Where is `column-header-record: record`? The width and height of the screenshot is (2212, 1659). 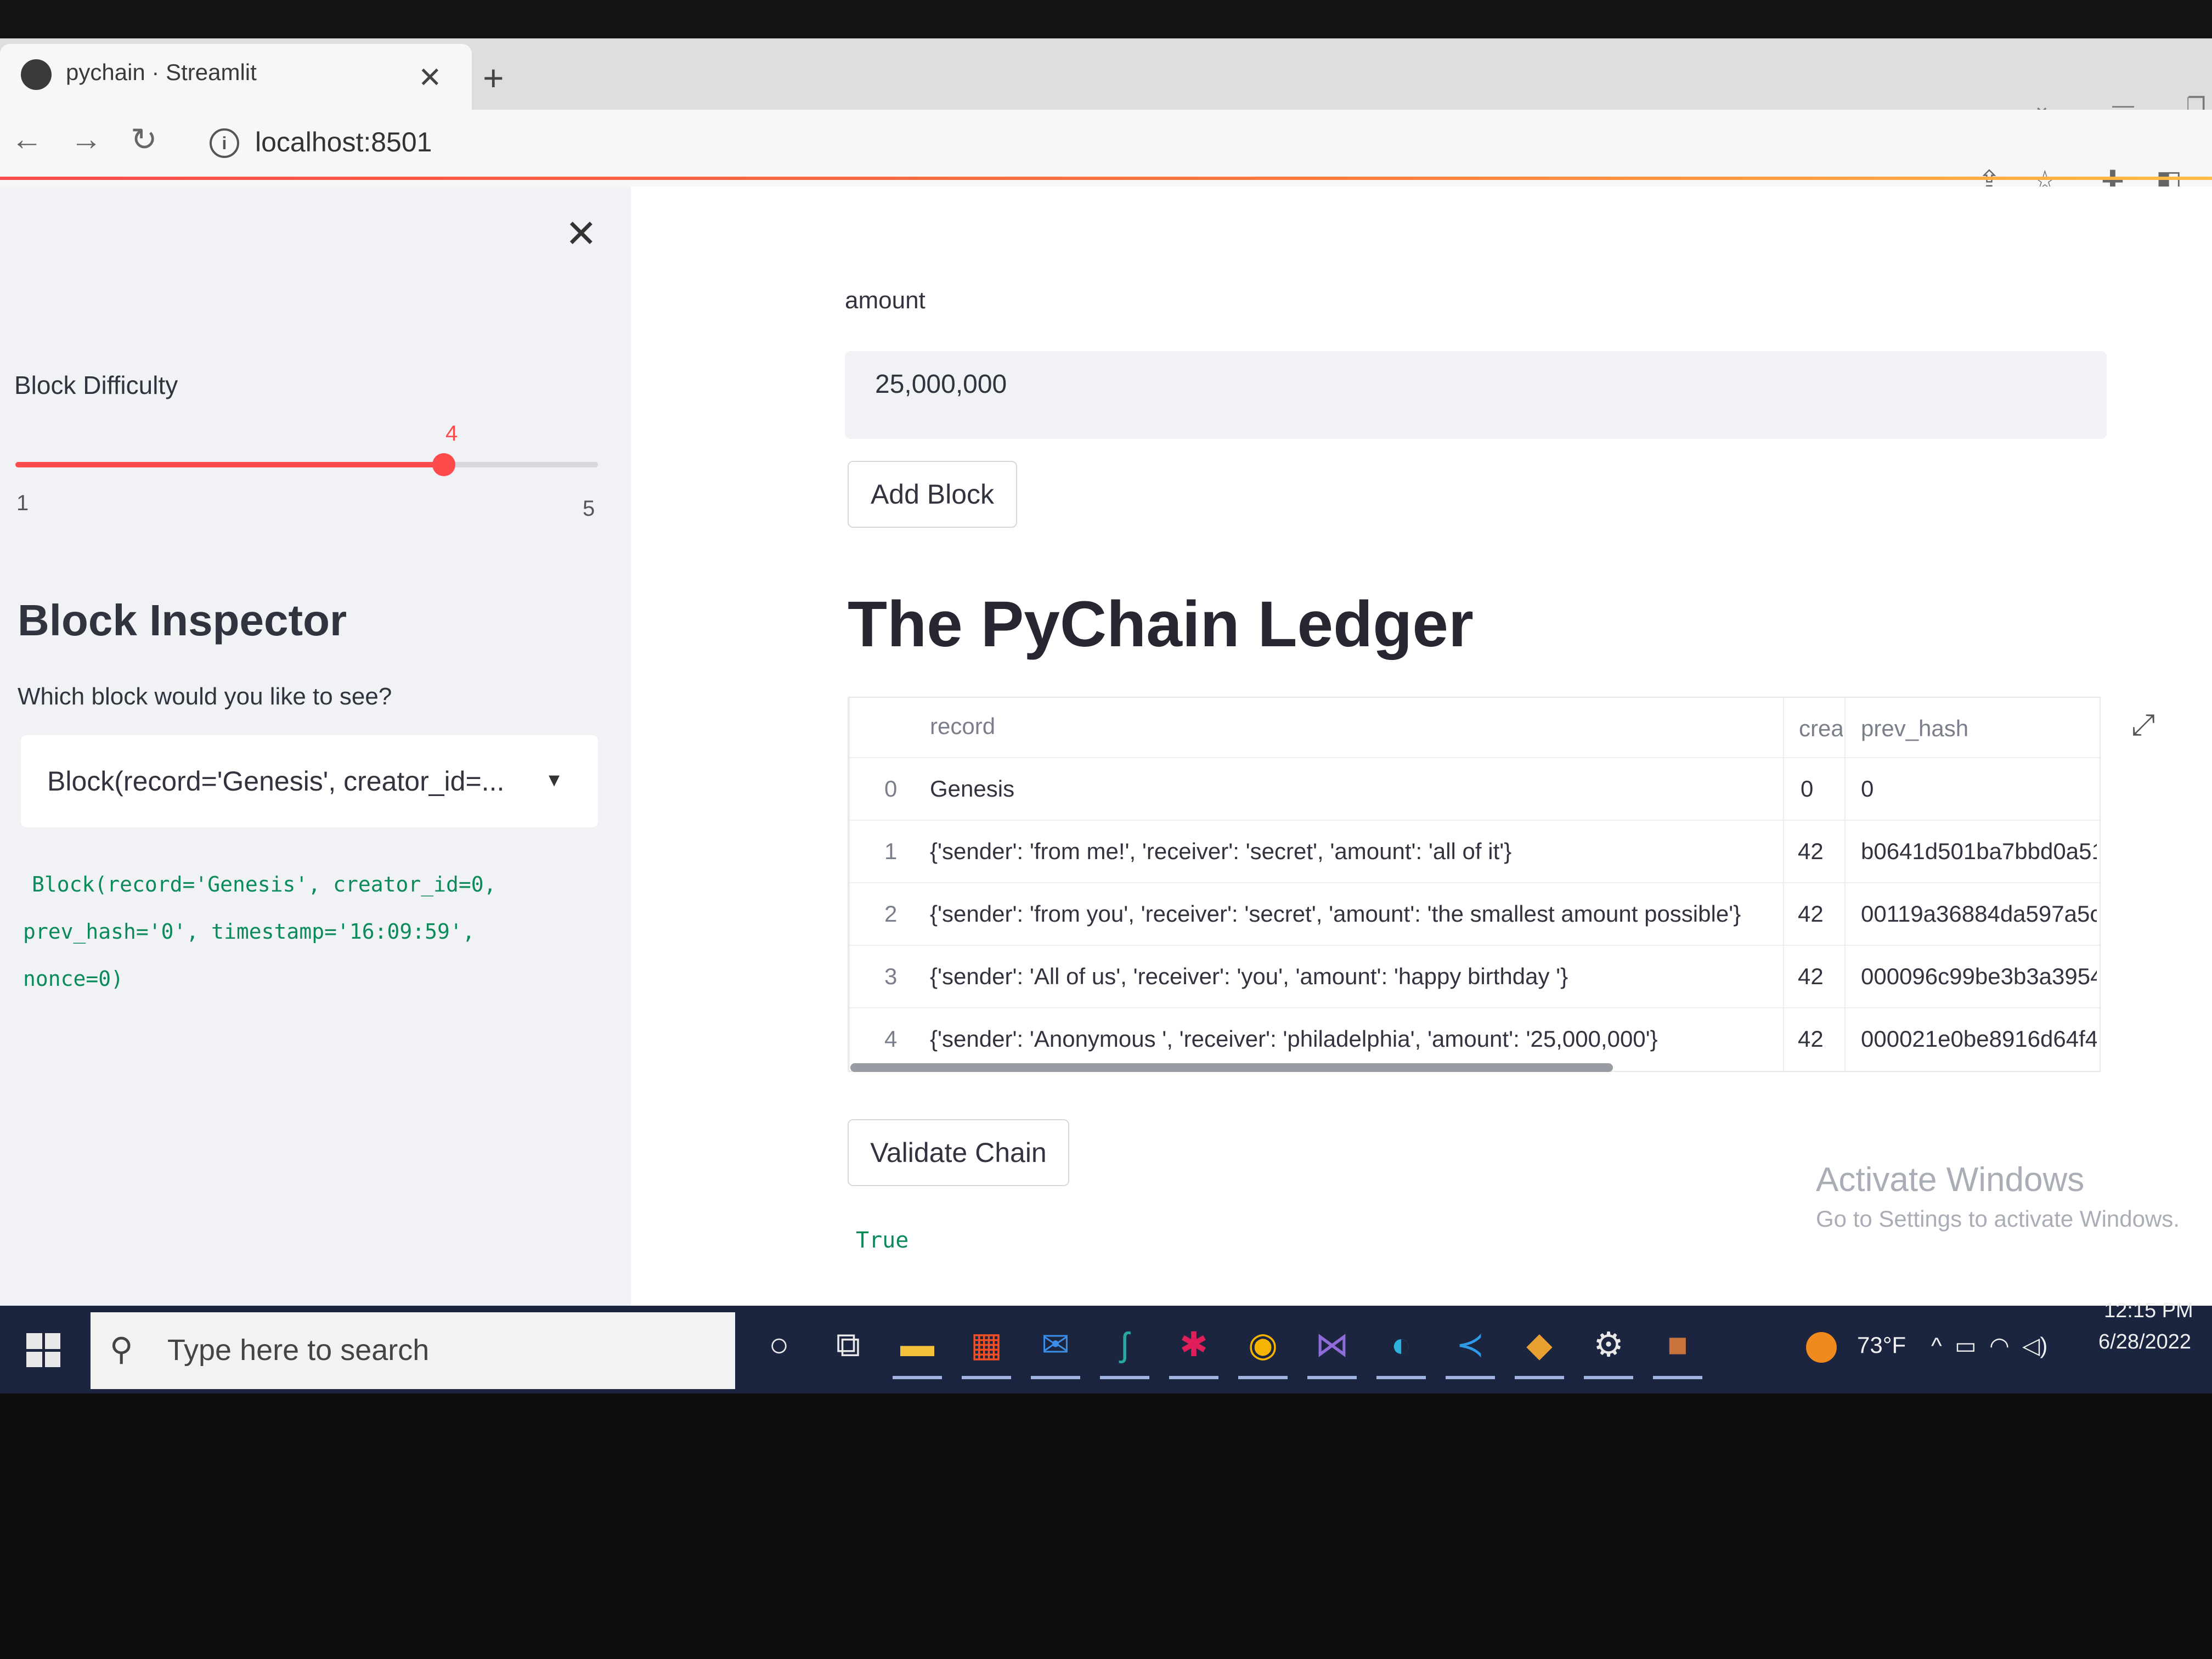 column-header-record: record is located at coordinates (962, 727).